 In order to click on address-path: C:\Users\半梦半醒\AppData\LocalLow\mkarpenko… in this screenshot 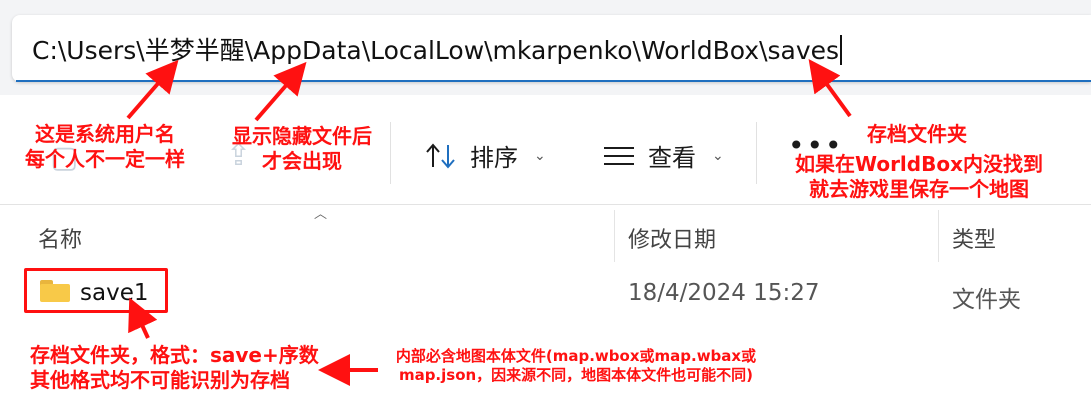, I will do `click(437, 49)`.